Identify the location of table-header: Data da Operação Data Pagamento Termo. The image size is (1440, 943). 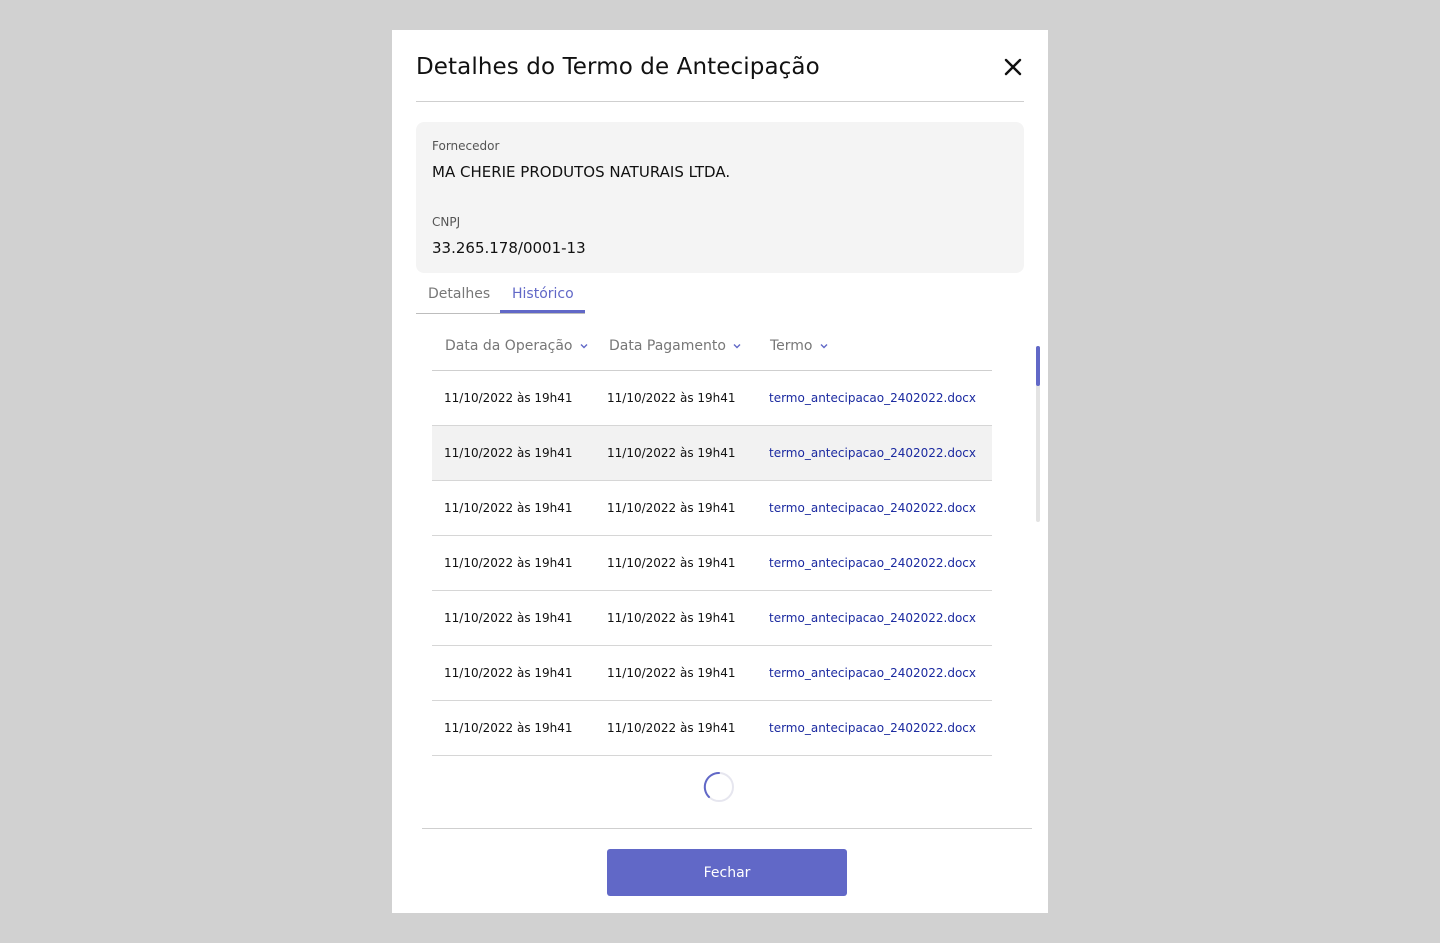
(712, 349).